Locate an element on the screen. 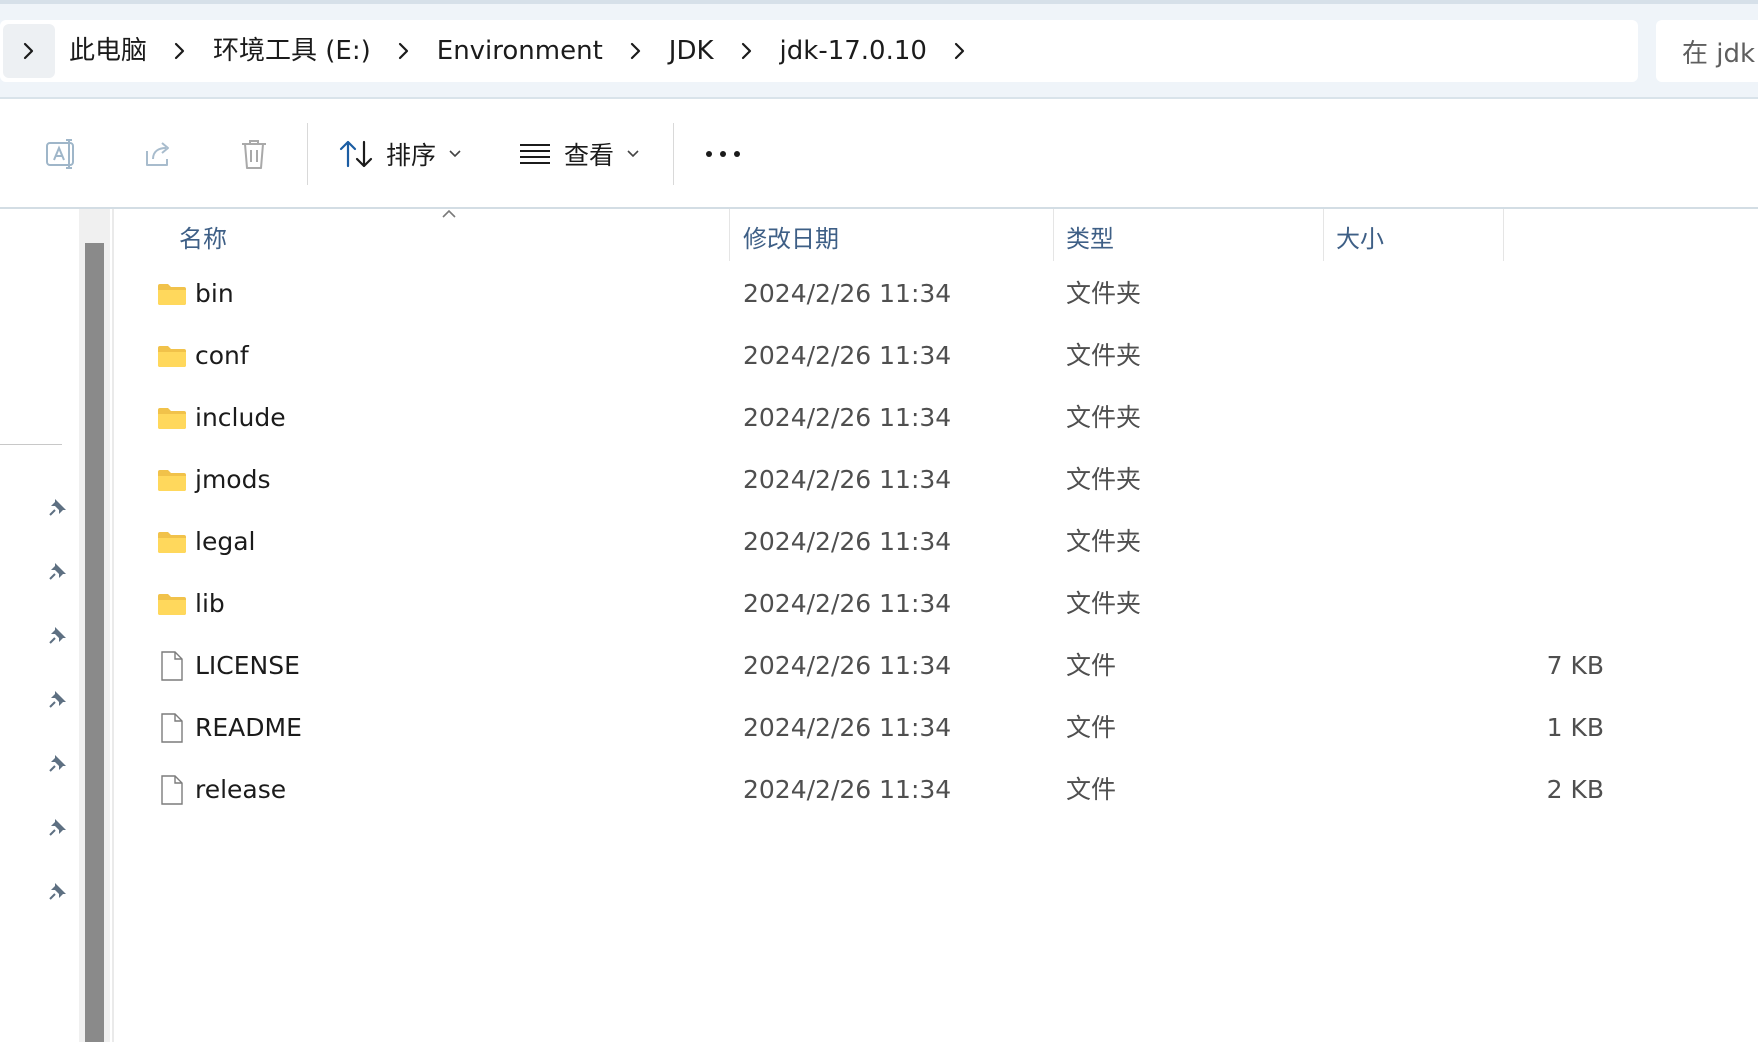 The height and width of the screenshot is (1042, 1758). rename-icon is located at coordinates (60, 154).